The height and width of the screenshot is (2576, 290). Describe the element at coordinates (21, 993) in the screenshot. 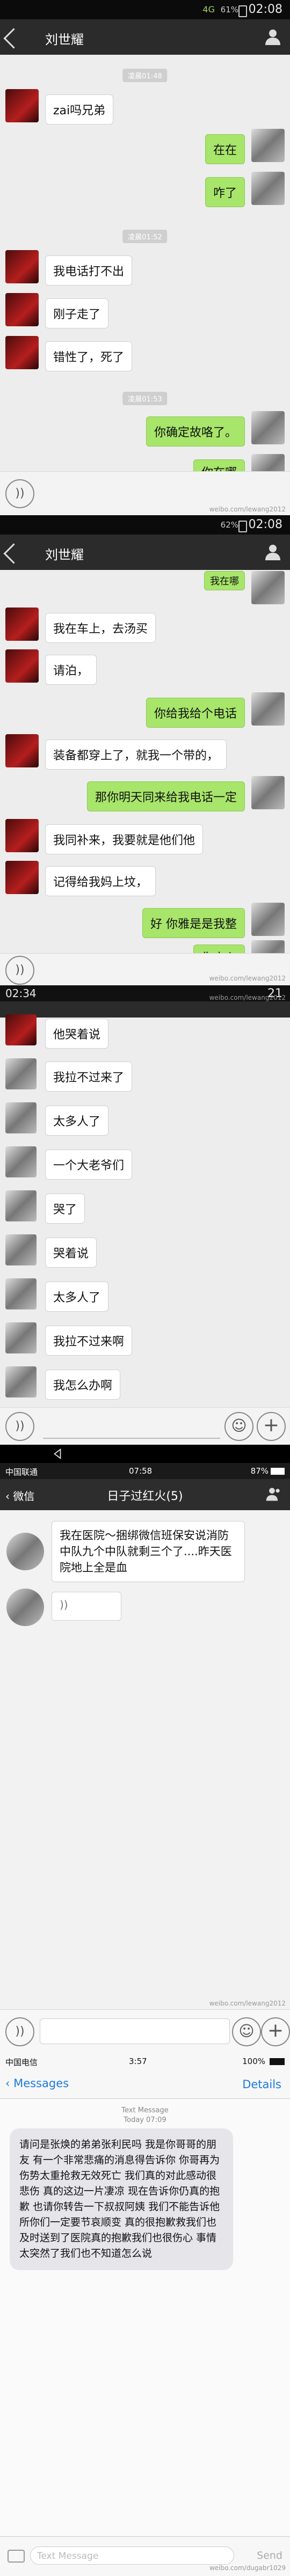

I see `clock: 02:34` at that location.